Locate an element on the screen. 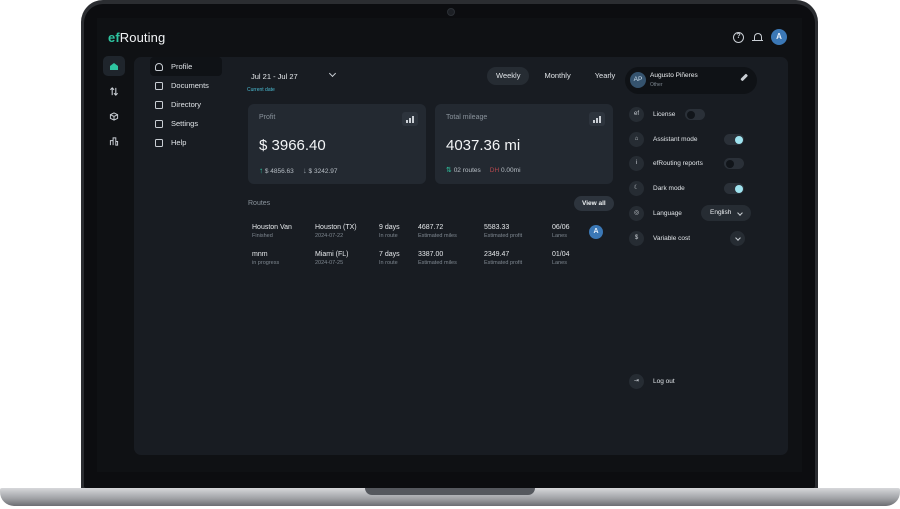 This screenshot has height=509, width=900. laptop-notch is located at coordinates (450, 491).